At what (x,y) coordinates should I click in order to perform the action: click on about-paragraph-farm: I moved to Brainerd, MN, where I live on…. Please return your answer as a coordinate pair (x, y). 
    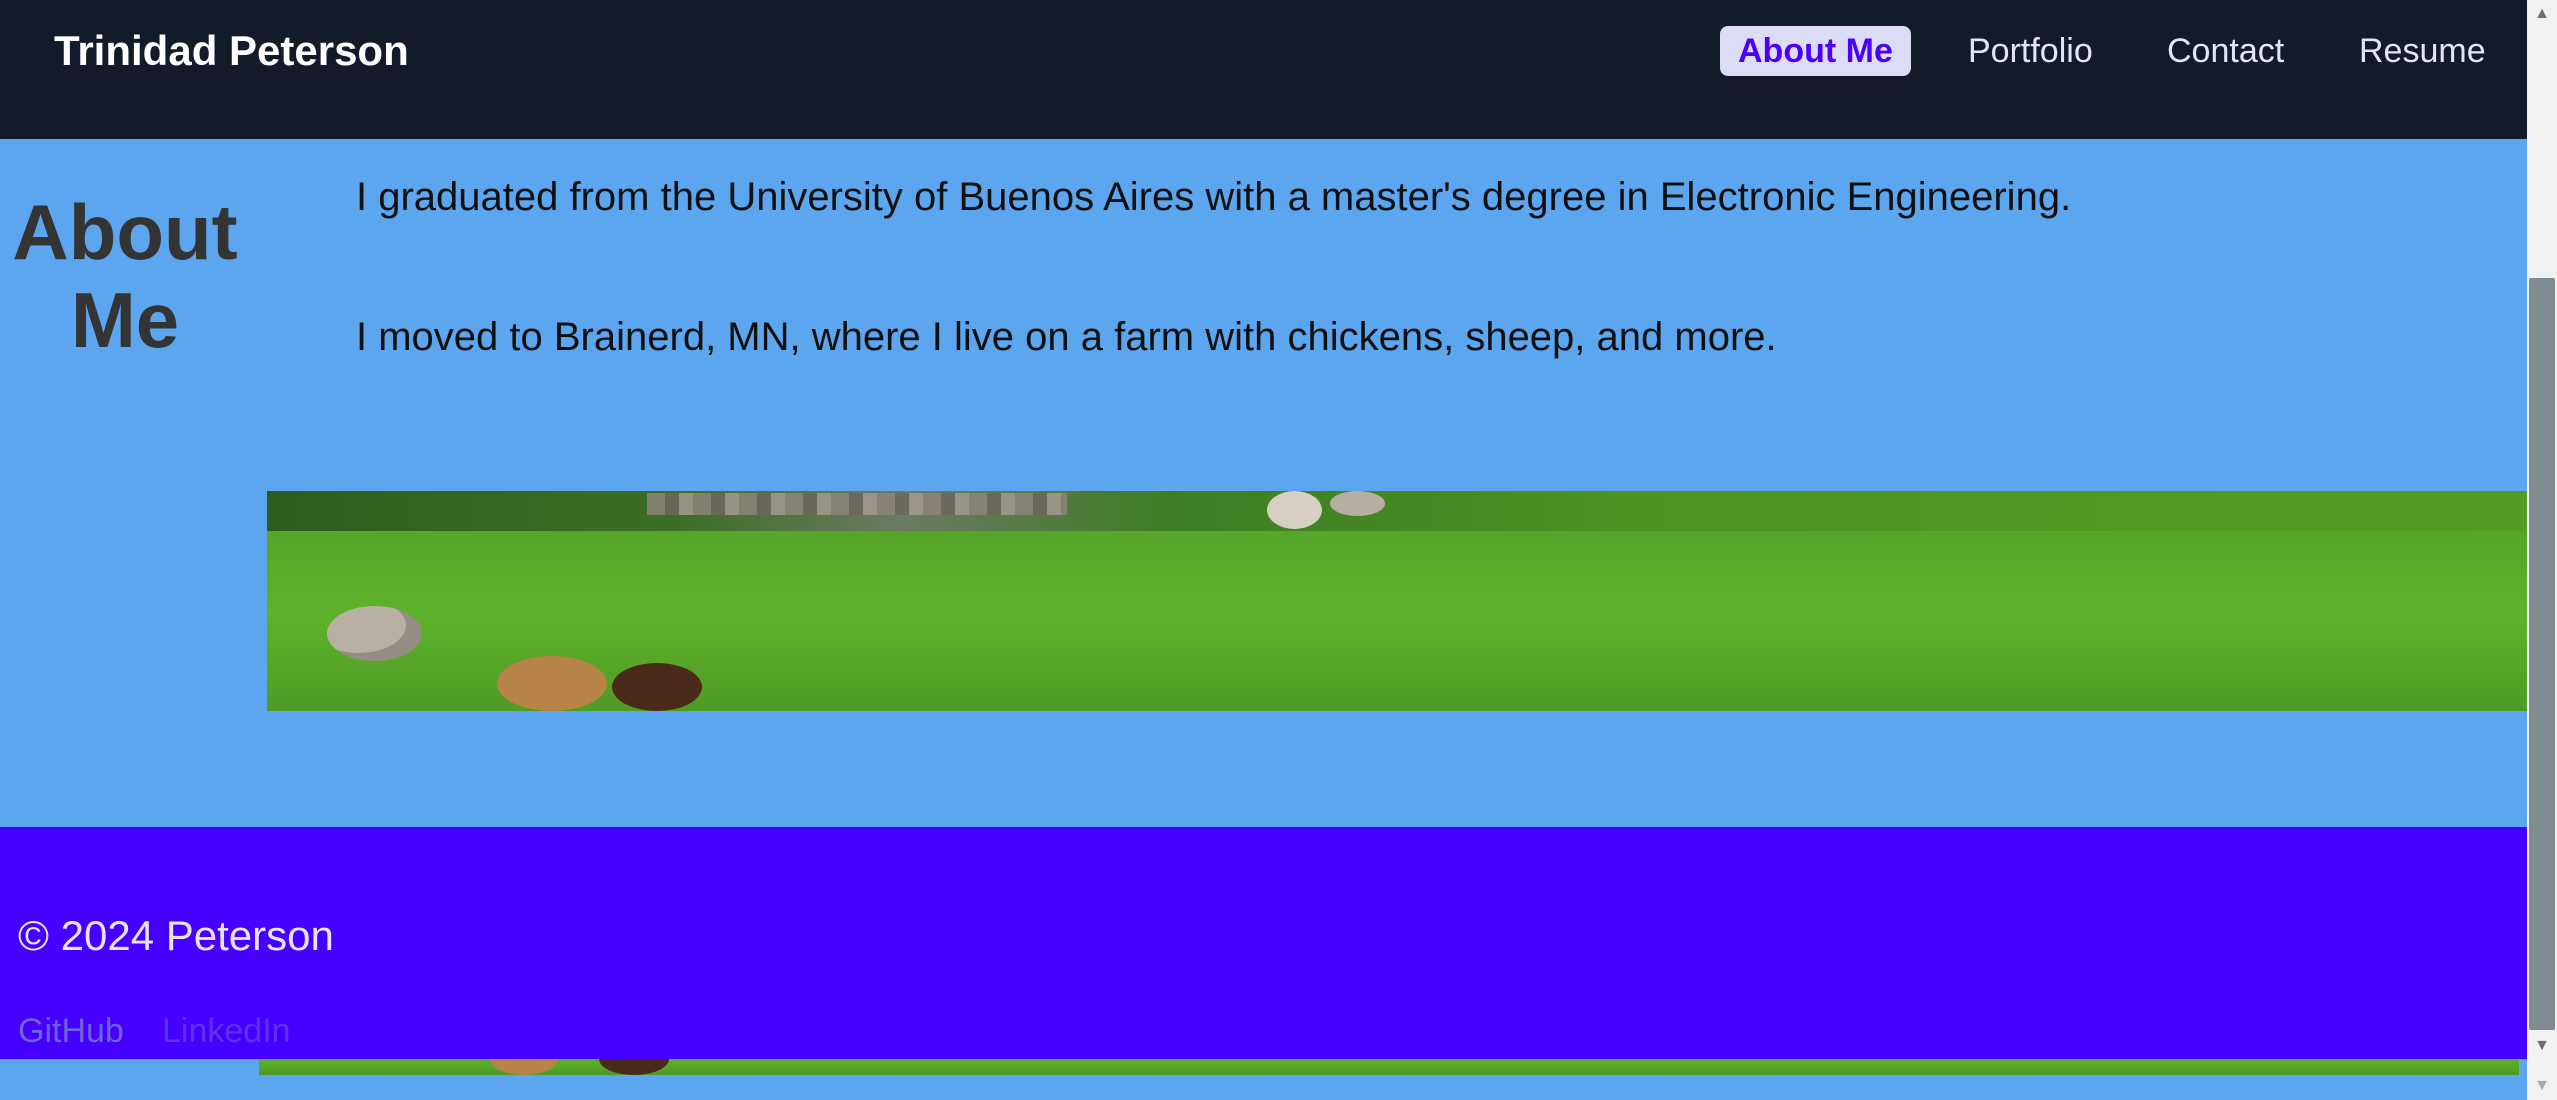
    Looking at the image, I should click on (1066, 337).